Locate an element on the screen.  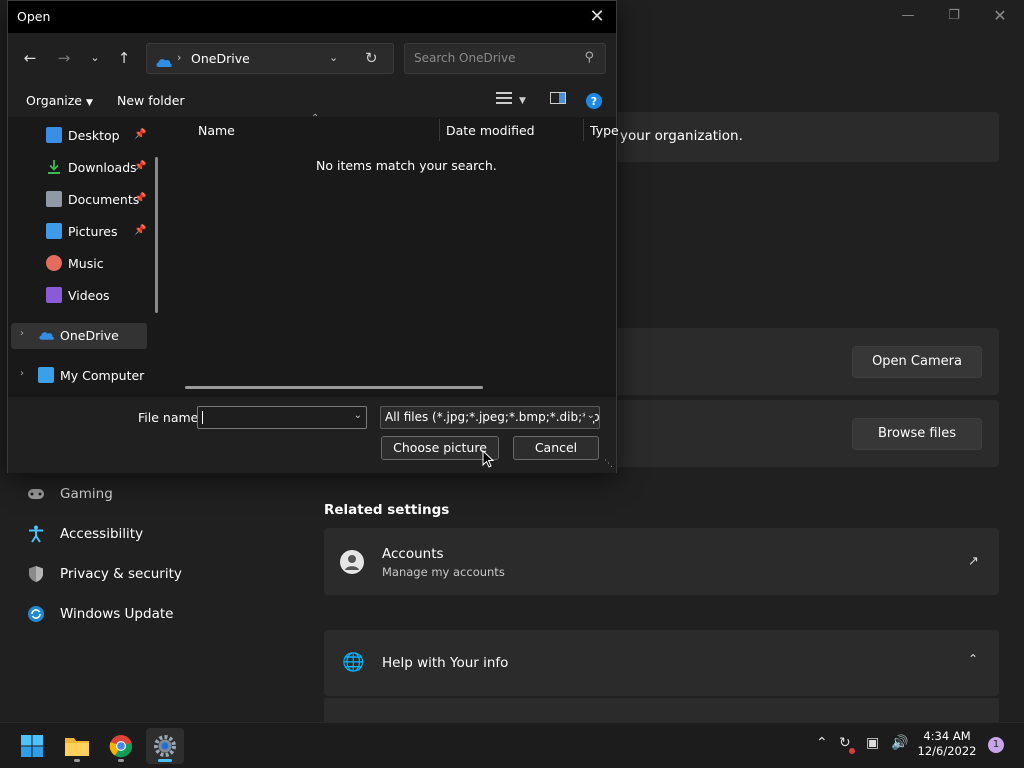
nav-item-privacy: Privacy & security is located at coordinates (104, 574).